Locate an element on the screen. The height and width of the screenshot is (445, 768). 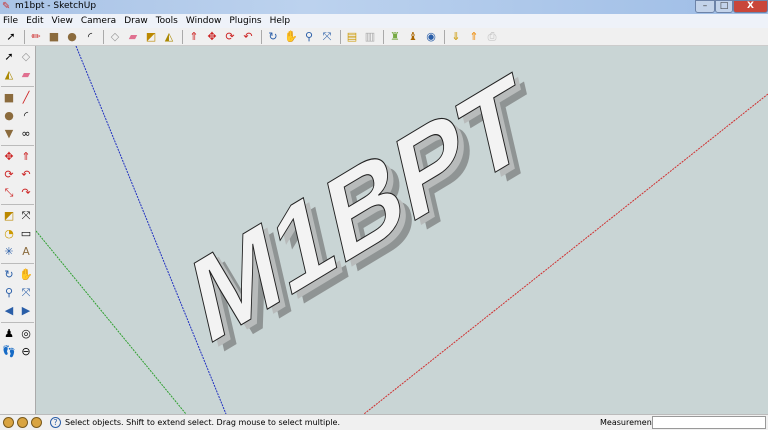
help-icon: ? is located at coordinates (55, 422).